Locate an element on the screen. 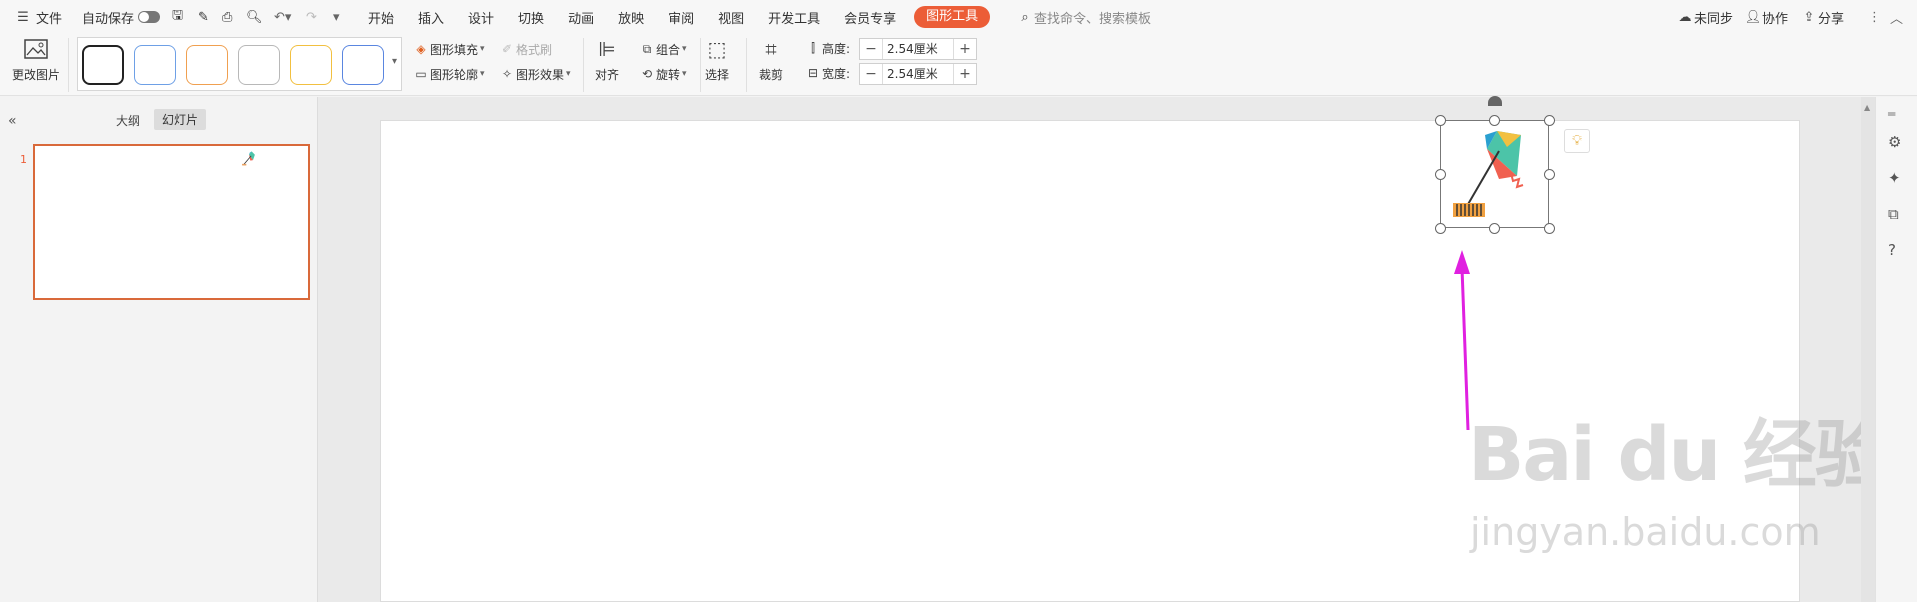 The image size is (1917, 602). fill-bucket-icon: ◈ is located at coordinates (421, 49).